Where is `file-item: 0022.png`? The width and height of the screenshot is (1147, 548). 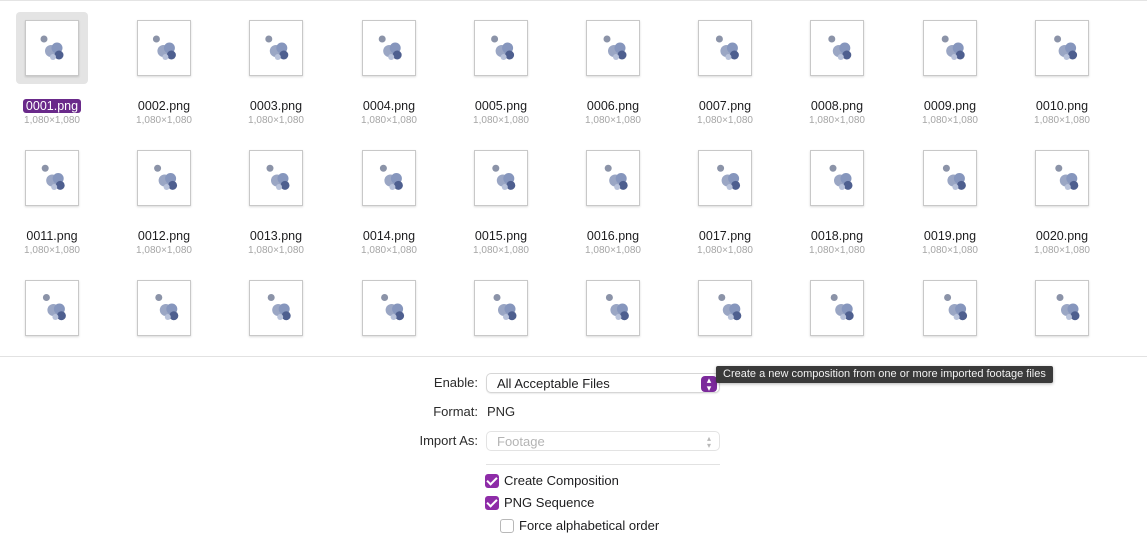
file-item: 0022.png is located at coordinates (178, 314).